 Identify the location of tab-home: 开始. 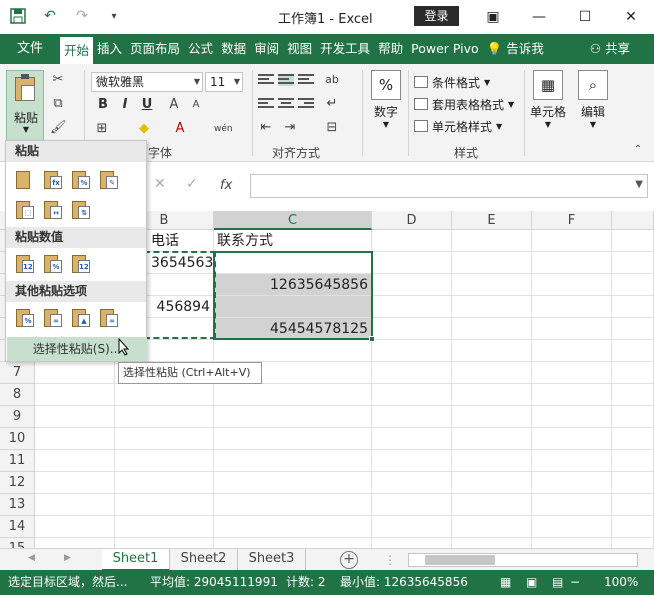
(77, 50).